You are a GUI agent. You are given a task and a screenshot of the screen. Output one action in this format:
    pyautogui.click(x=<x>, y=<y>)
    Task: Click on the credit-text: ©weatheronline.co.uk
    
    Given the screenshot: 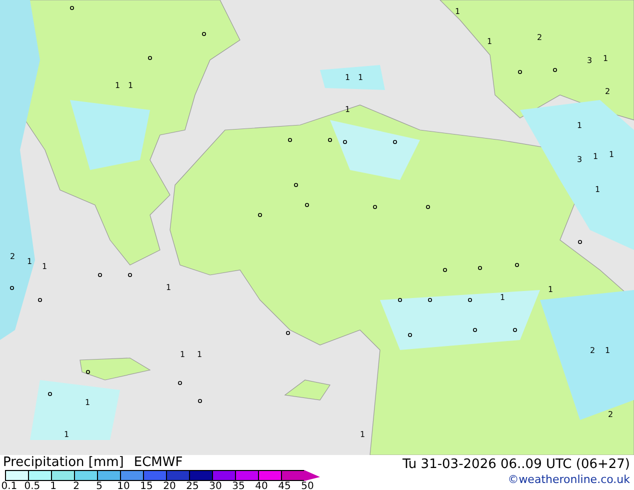 What is the action you would take?
    pyautogui.click(x=569, y=480)
    